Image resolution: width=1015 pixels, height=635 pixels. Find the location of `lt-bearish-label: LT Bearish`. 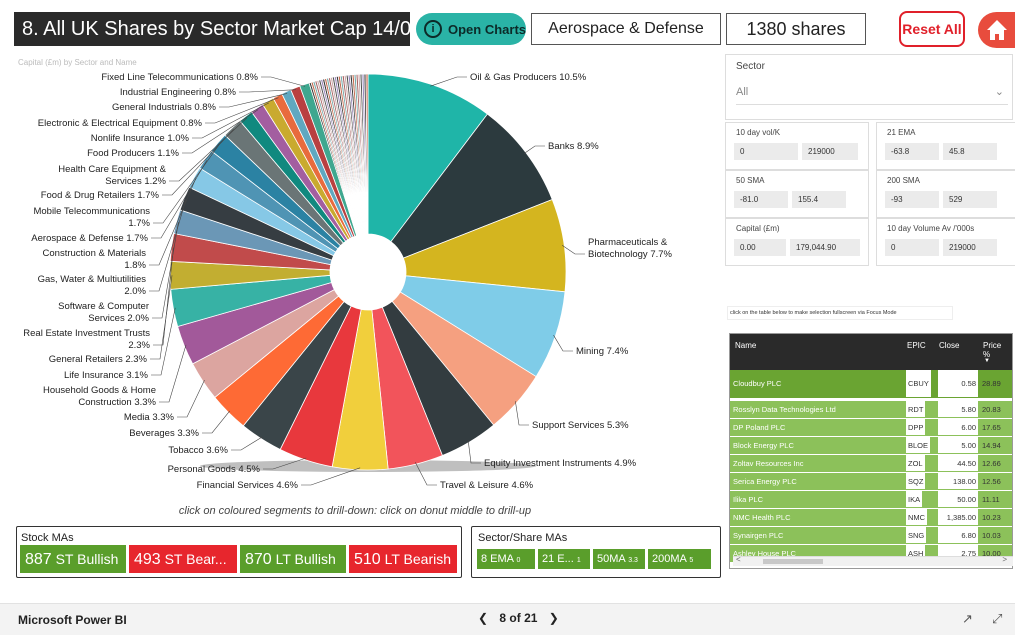

lt-bearish-label: LT Bearish is located at coordinates (417, 559).